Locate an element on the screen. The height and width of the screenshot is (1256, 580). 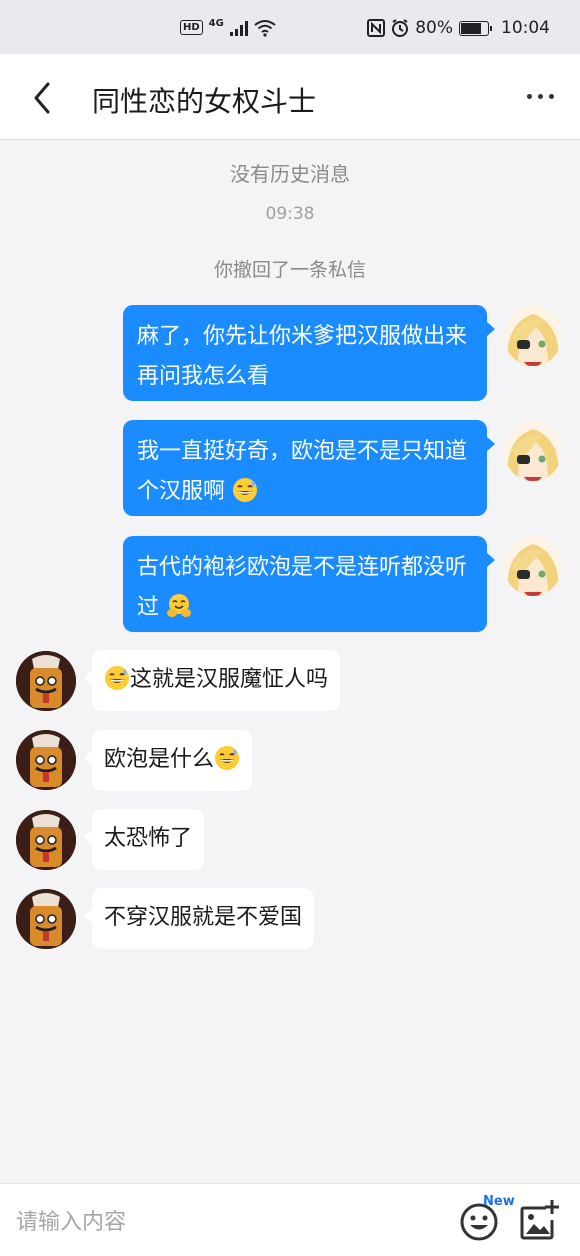
wifi-icon is located at coordinates (265, 28).